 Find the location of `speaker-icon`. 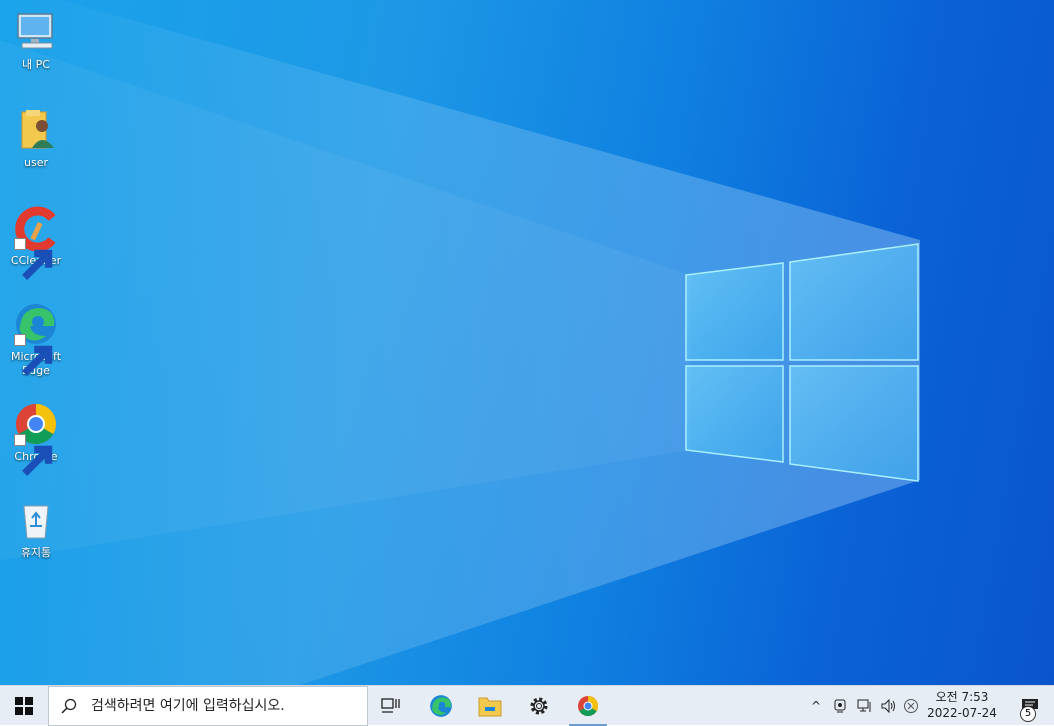

speaker-icon is located at coordinates (888, 706).